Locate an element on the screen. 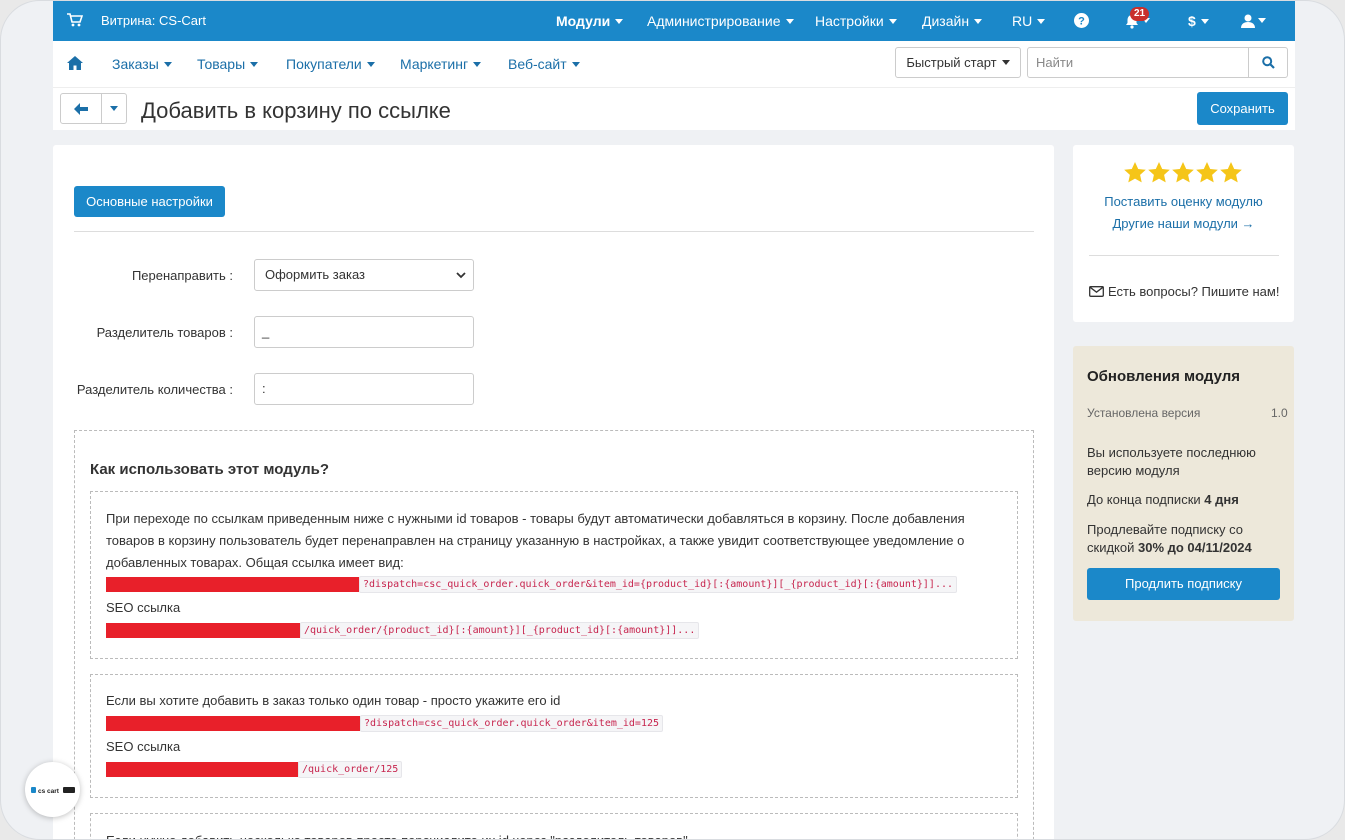 Image resolution: width=1345 pixels, height=840 pixels. nav-orders: Заказы is located at coordinates (142, 64).